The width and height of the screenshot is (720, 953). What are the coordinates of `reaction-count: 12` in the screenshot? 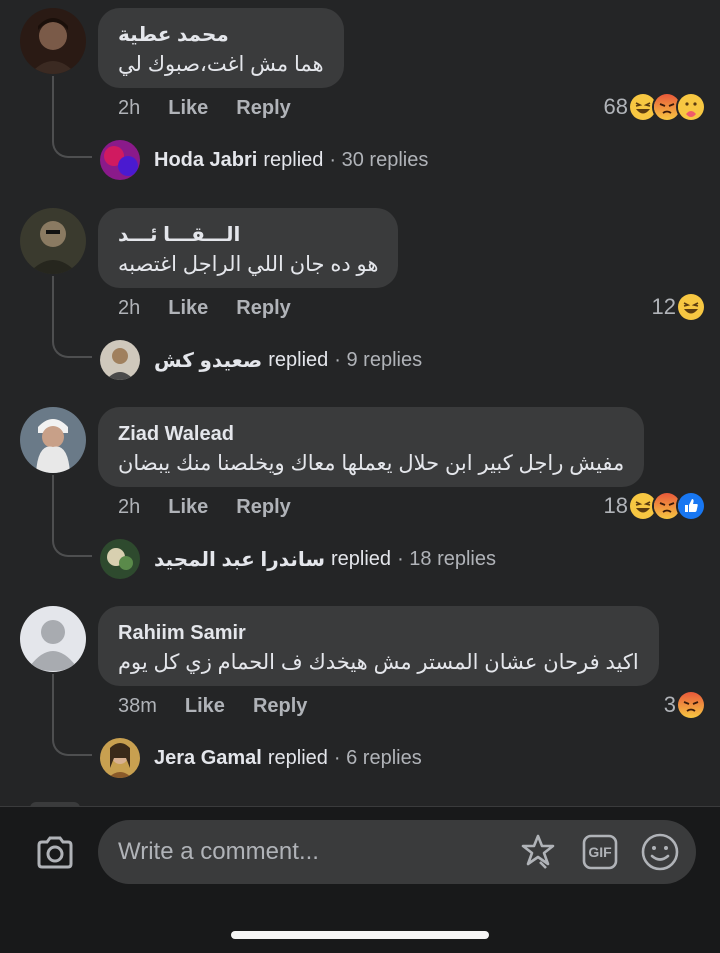 It's located at (663, 306).